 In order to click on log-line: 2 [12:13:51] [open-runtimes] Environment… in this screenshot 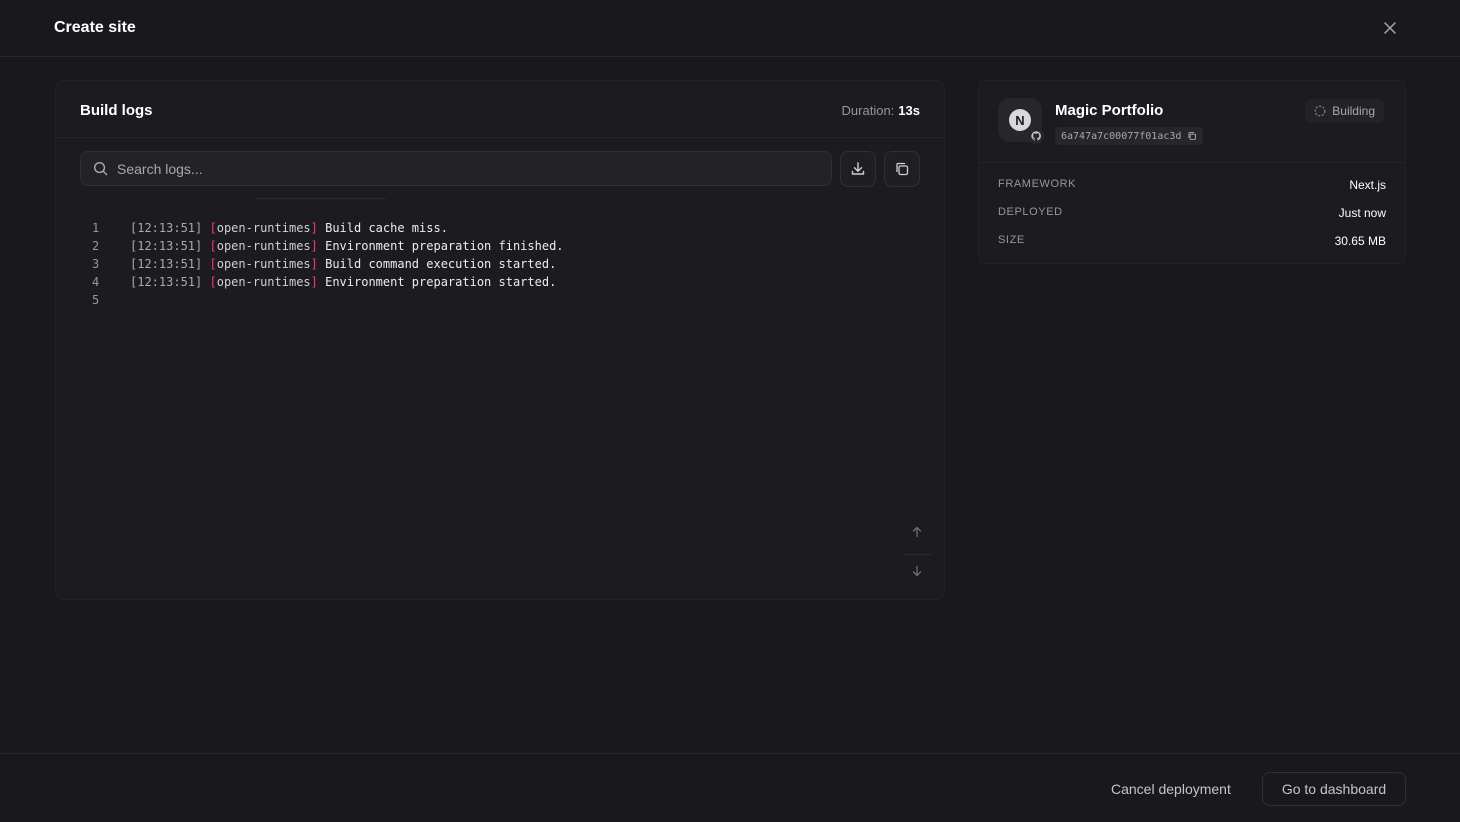, I will do `click(322, 246)`.